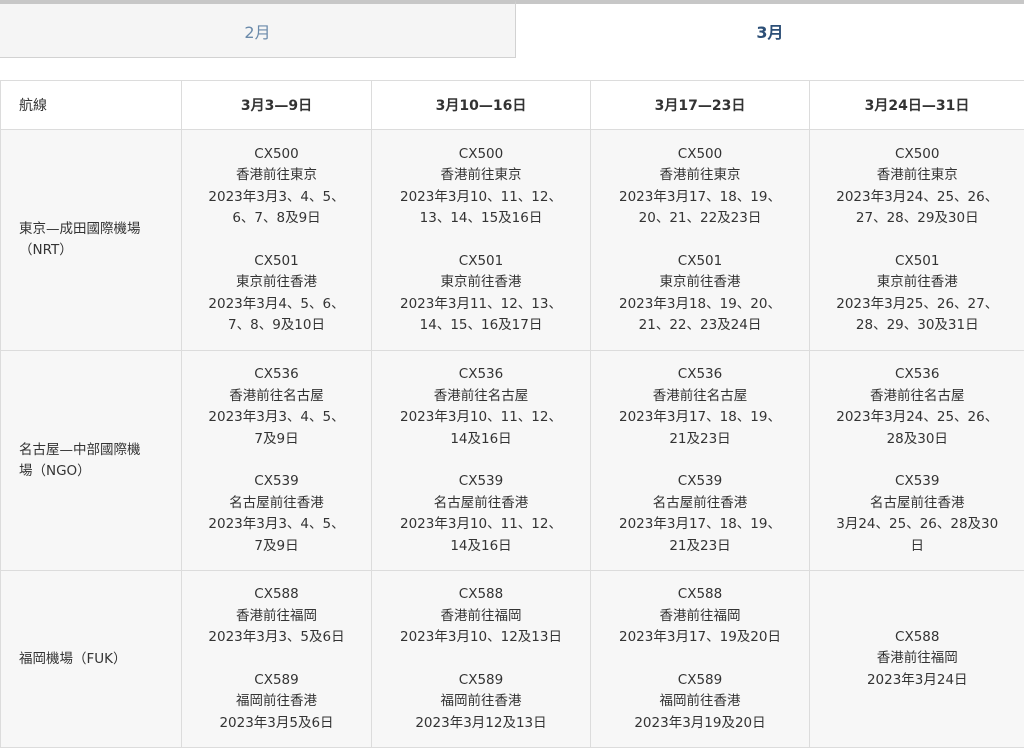 This screenshot has width=1024, height=750. Describe the element at coordinates (258, 29) in the screenshot. I see `tab-february: 2月` at that location.